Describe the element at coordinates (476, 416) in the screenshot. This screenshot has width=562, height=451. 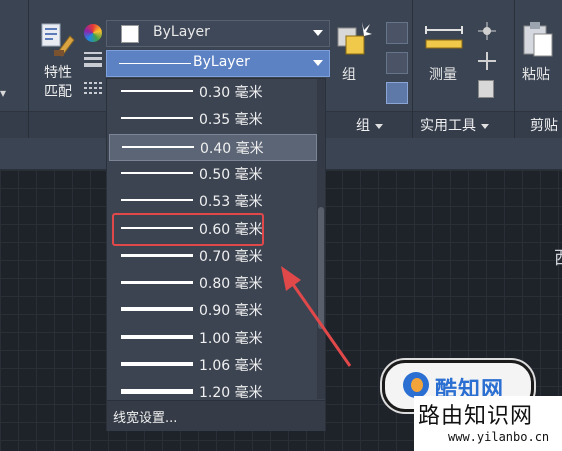
I see `watermark-title: 路由知识网` at that location.